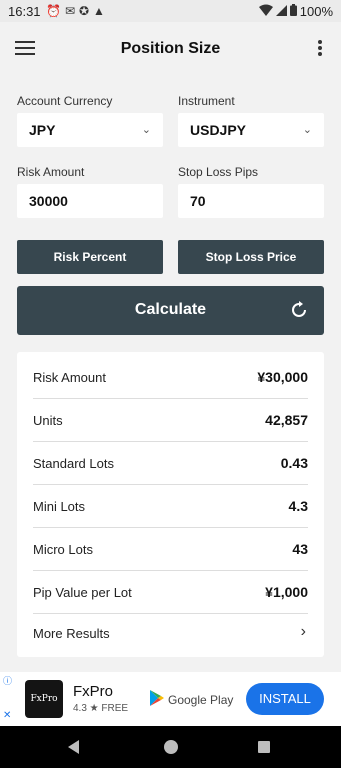 This screenshot has height=768, width=341. Describe the element at coordinates (265, 11) in the screenshot. I see `wifi-icon` at that location.